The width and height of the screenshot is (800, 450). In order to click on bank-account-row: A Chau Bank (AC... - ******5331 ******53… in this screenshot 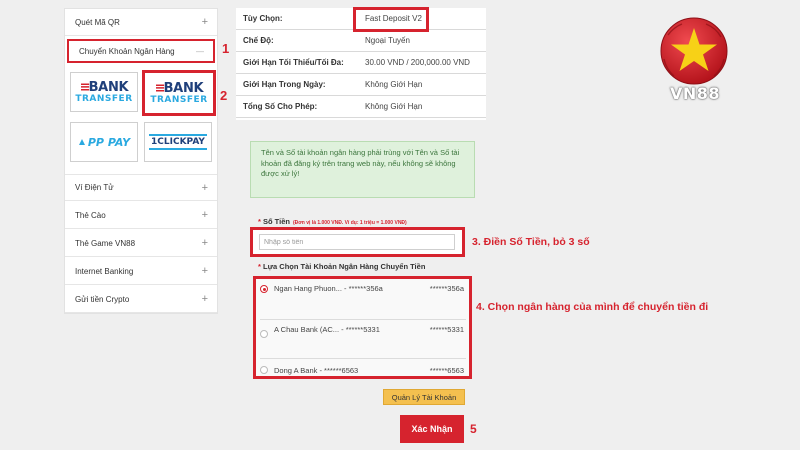, I will do `click(362, 337)`.